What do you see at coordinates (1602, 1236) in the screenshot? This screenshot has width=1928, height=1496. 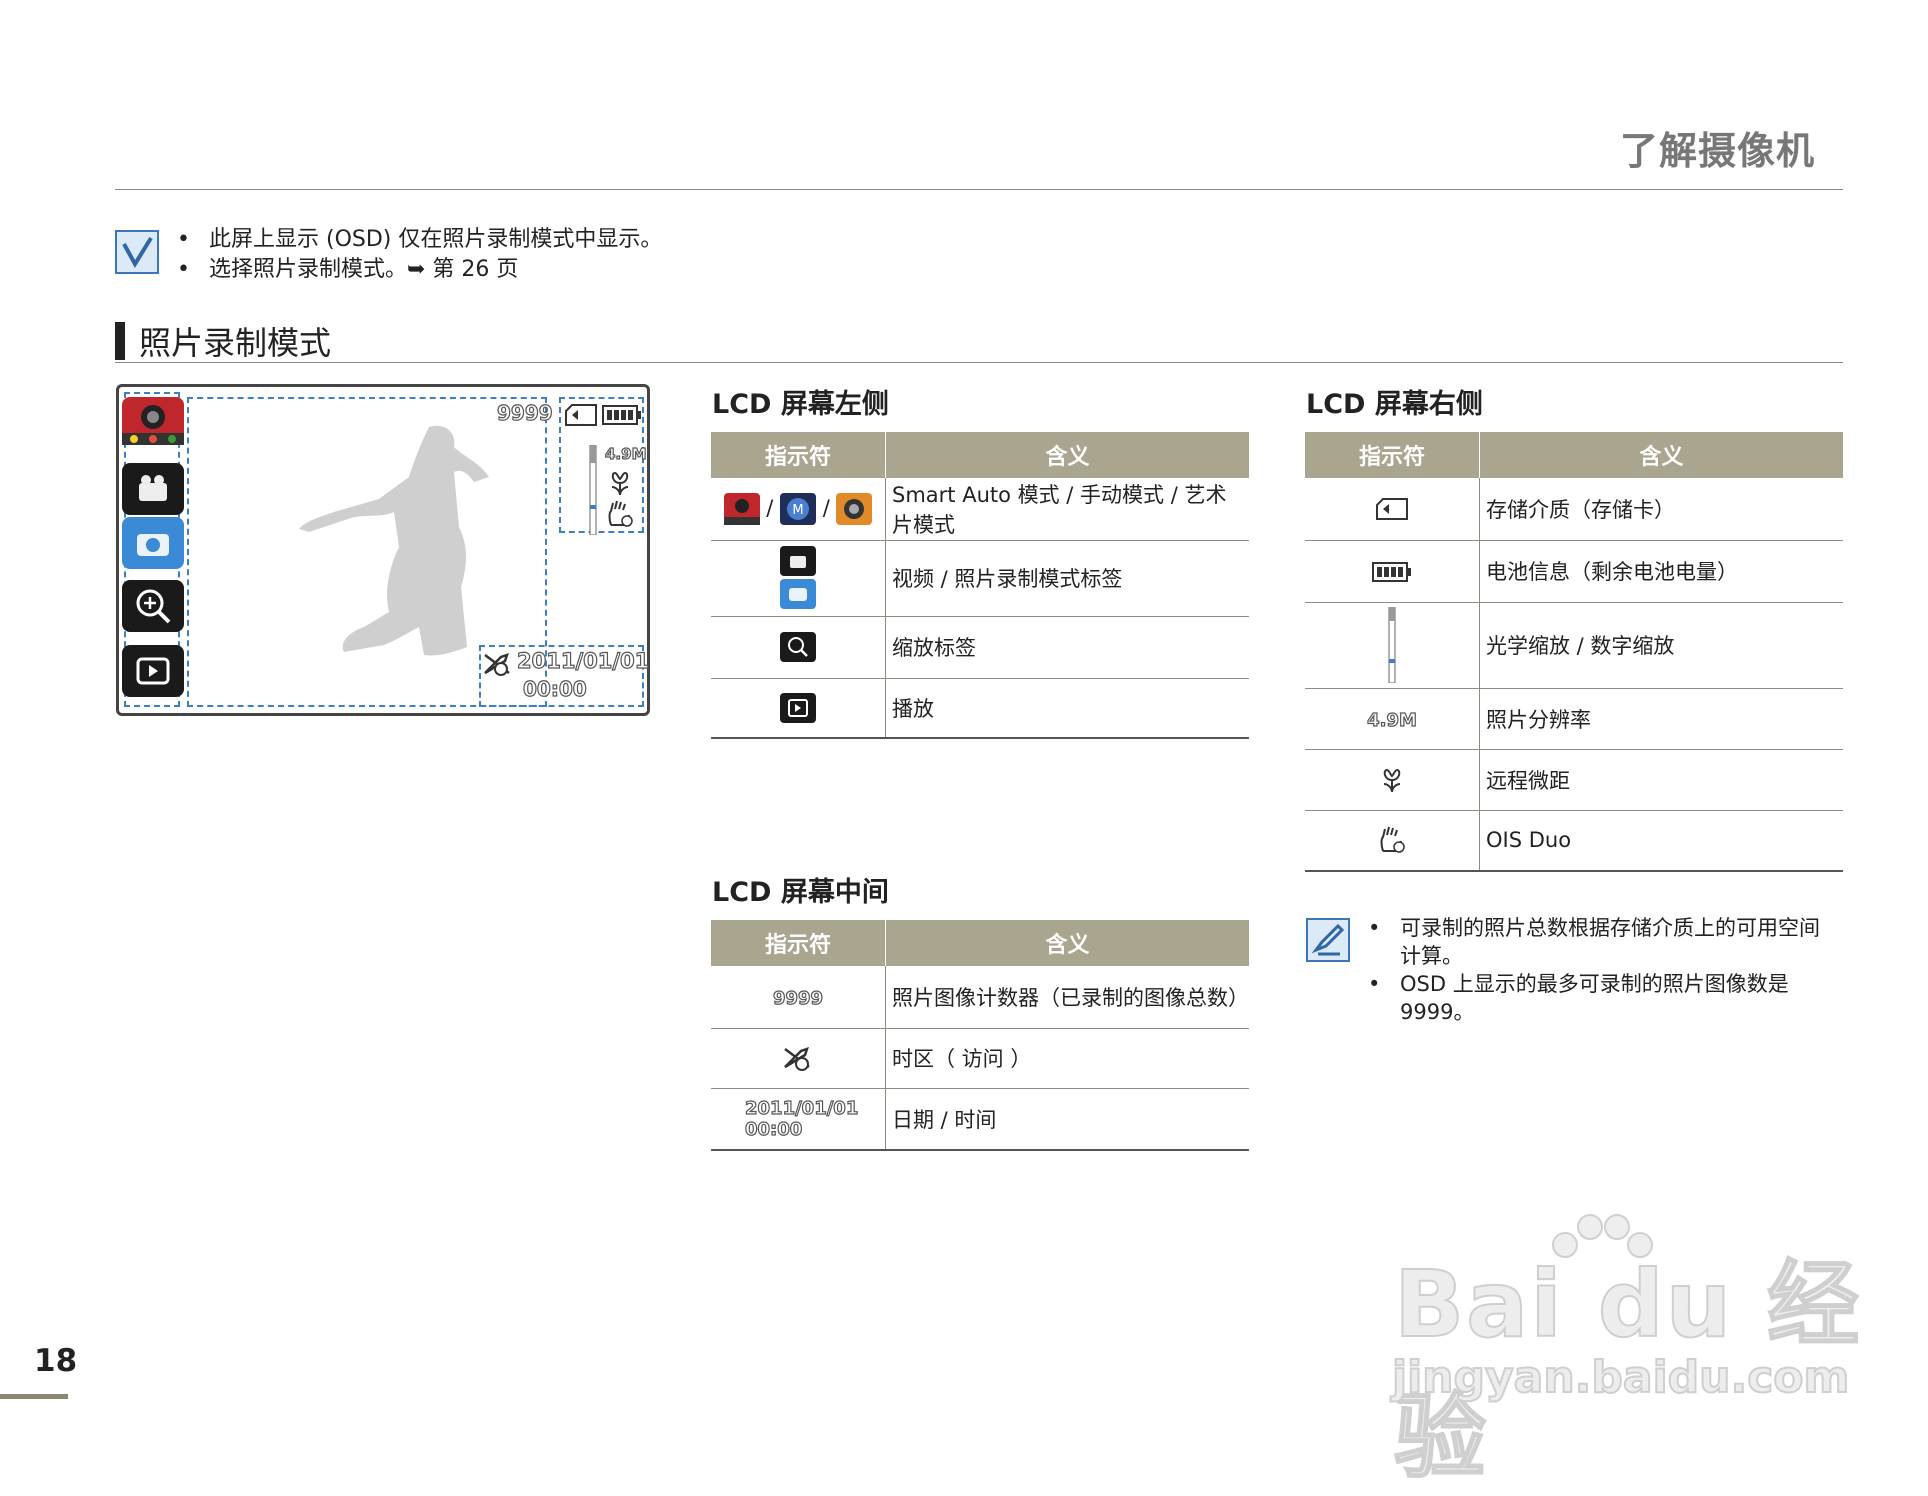 I see `paw-icon` at bounding box center [1602, 1236].